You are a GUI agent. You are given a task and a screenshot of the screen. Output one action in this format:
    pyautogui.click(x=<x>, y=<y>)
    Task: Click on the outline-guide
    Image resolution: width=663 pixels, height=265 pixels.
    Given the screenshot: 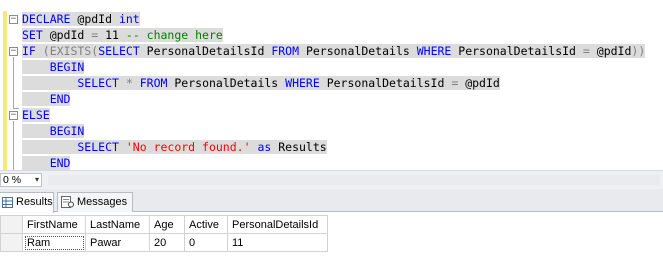 What is the action you would take?
    pyautogui.click(x=13, y=83)
    